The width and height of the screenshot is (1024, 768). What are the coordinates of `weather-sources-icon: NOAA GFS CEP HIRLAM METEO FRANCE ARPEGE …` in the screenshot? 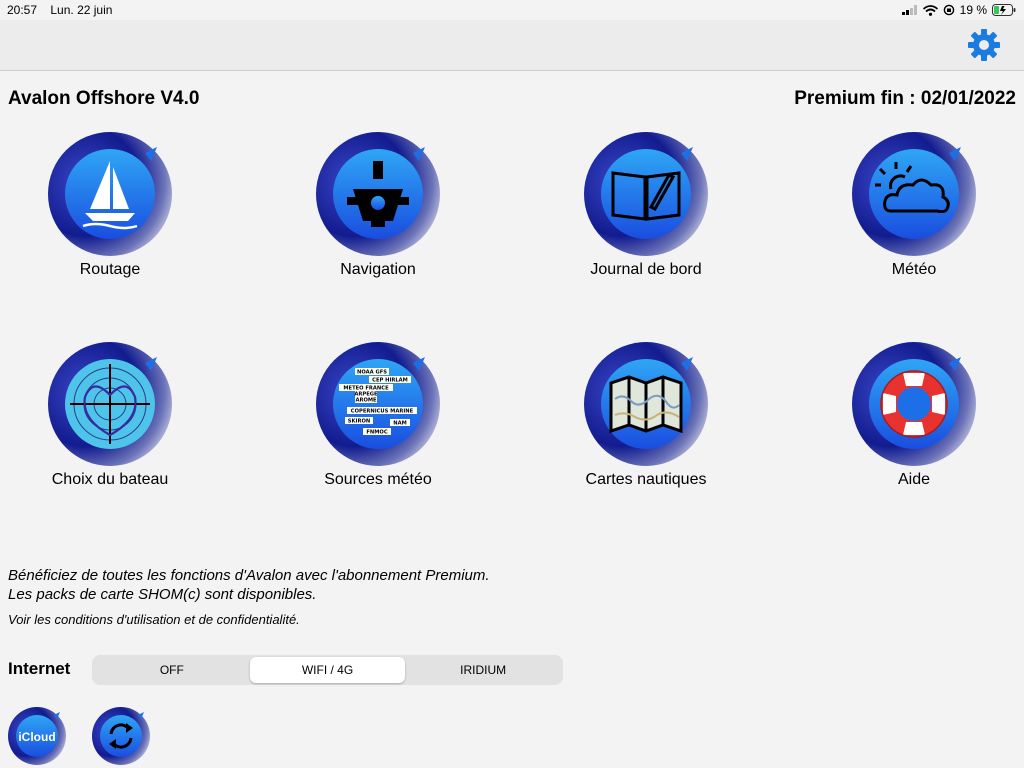 It's located at (378, 401).